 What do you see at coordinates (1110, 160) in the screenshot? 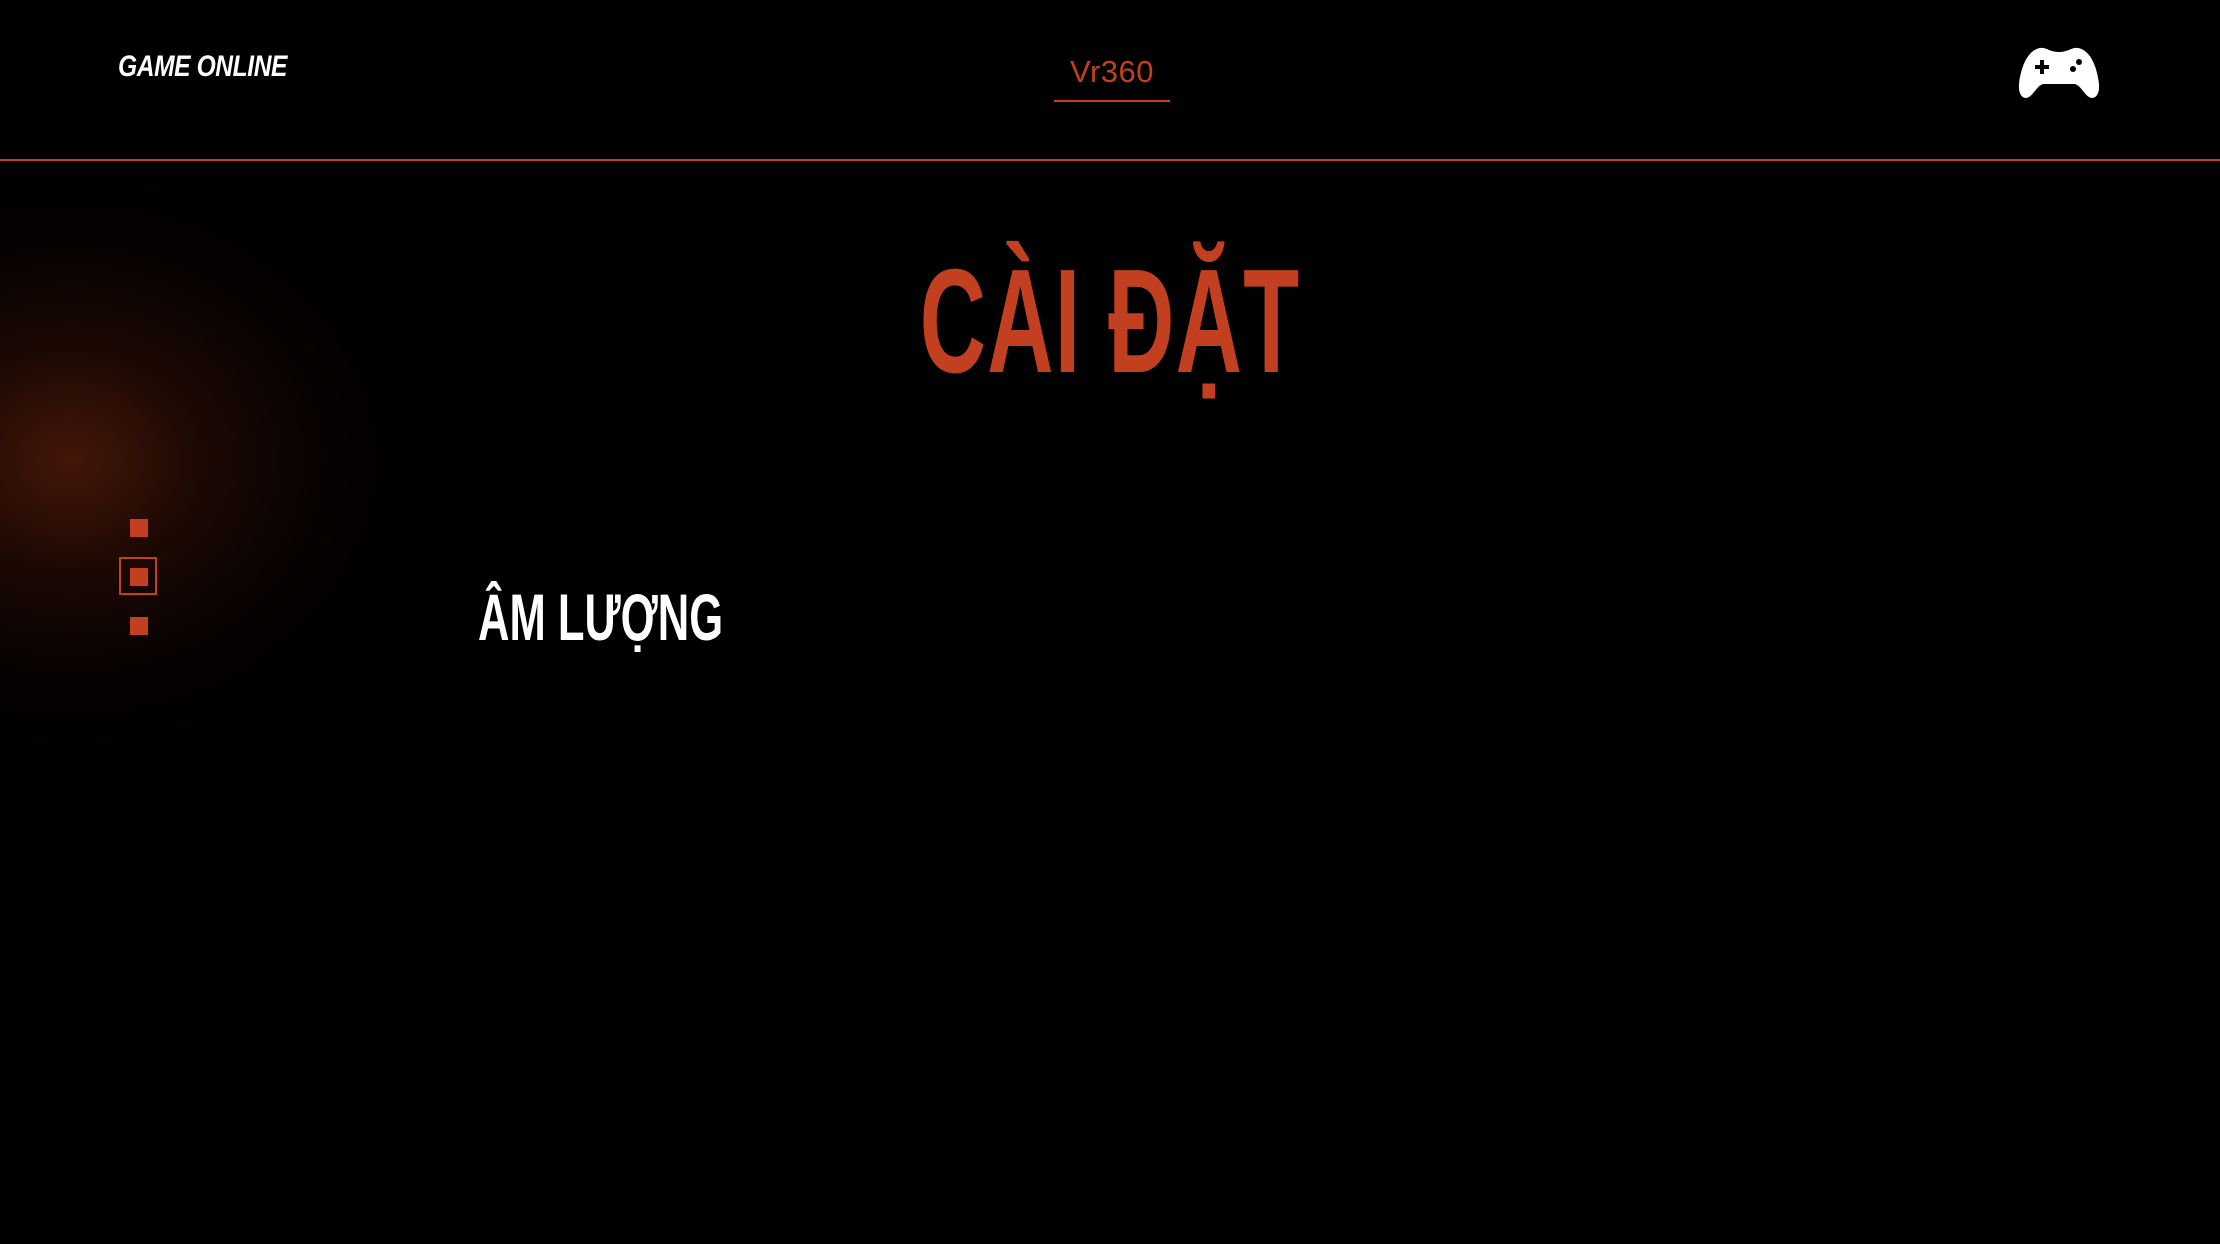
I see `header-divider` at bounding box center [1110, 160].